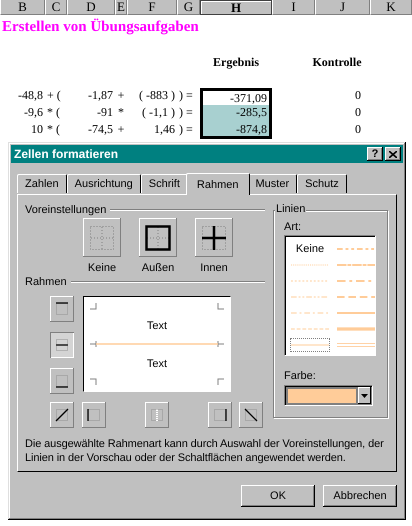 This screenshot has height=526, width=412. I want to click on column-header: J, so click(342, 7).